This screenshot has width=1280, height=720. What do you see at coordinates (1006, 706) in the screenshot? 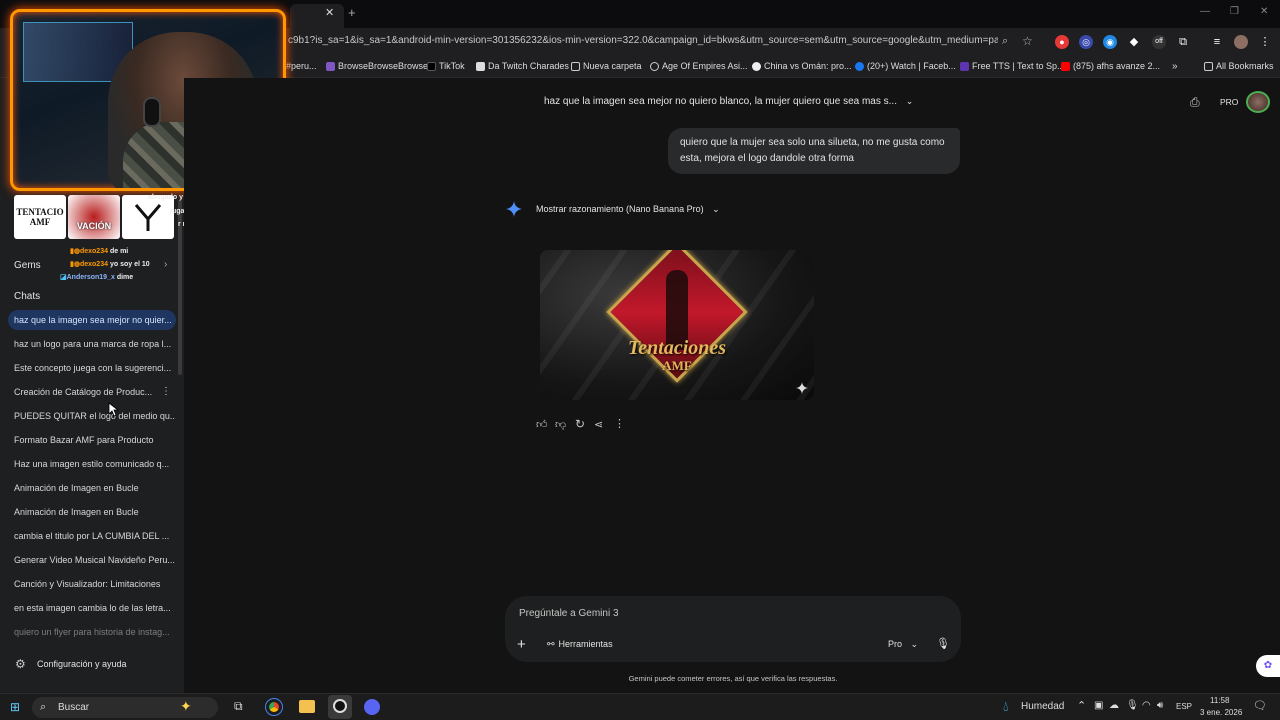
I see `water-drop-icon: 💧︎` at bounding box center [1006, 706].